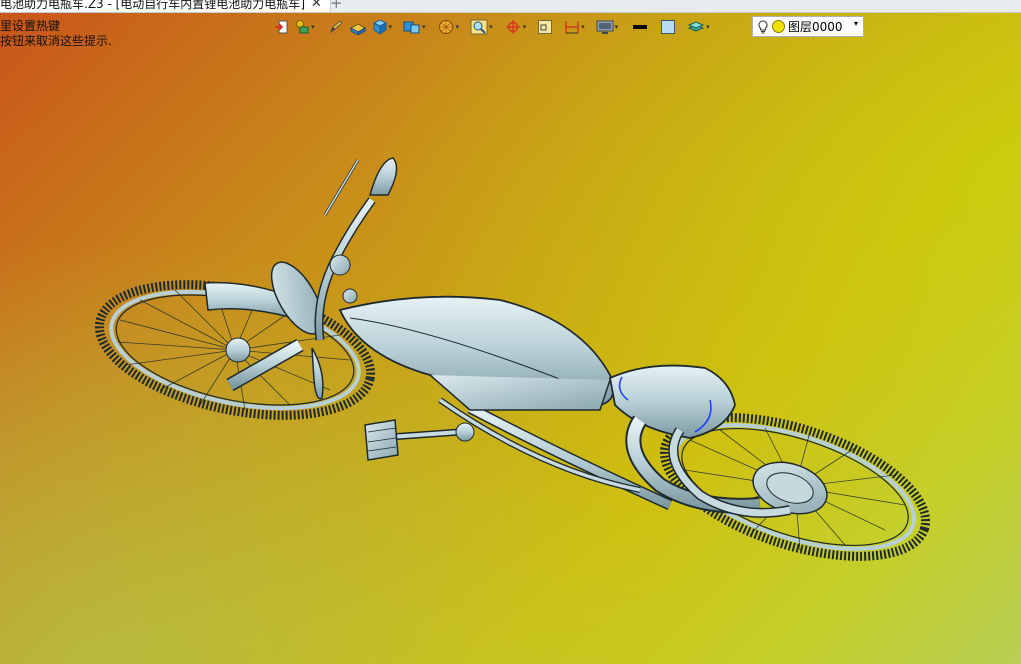 The width and height of the screenshot is (1021, 664). I want to click on document-tab: 电池助力电瓶车.Z3 - [电动自行车内置锂电池助力电瓶车] ✕, so click(165, 6).